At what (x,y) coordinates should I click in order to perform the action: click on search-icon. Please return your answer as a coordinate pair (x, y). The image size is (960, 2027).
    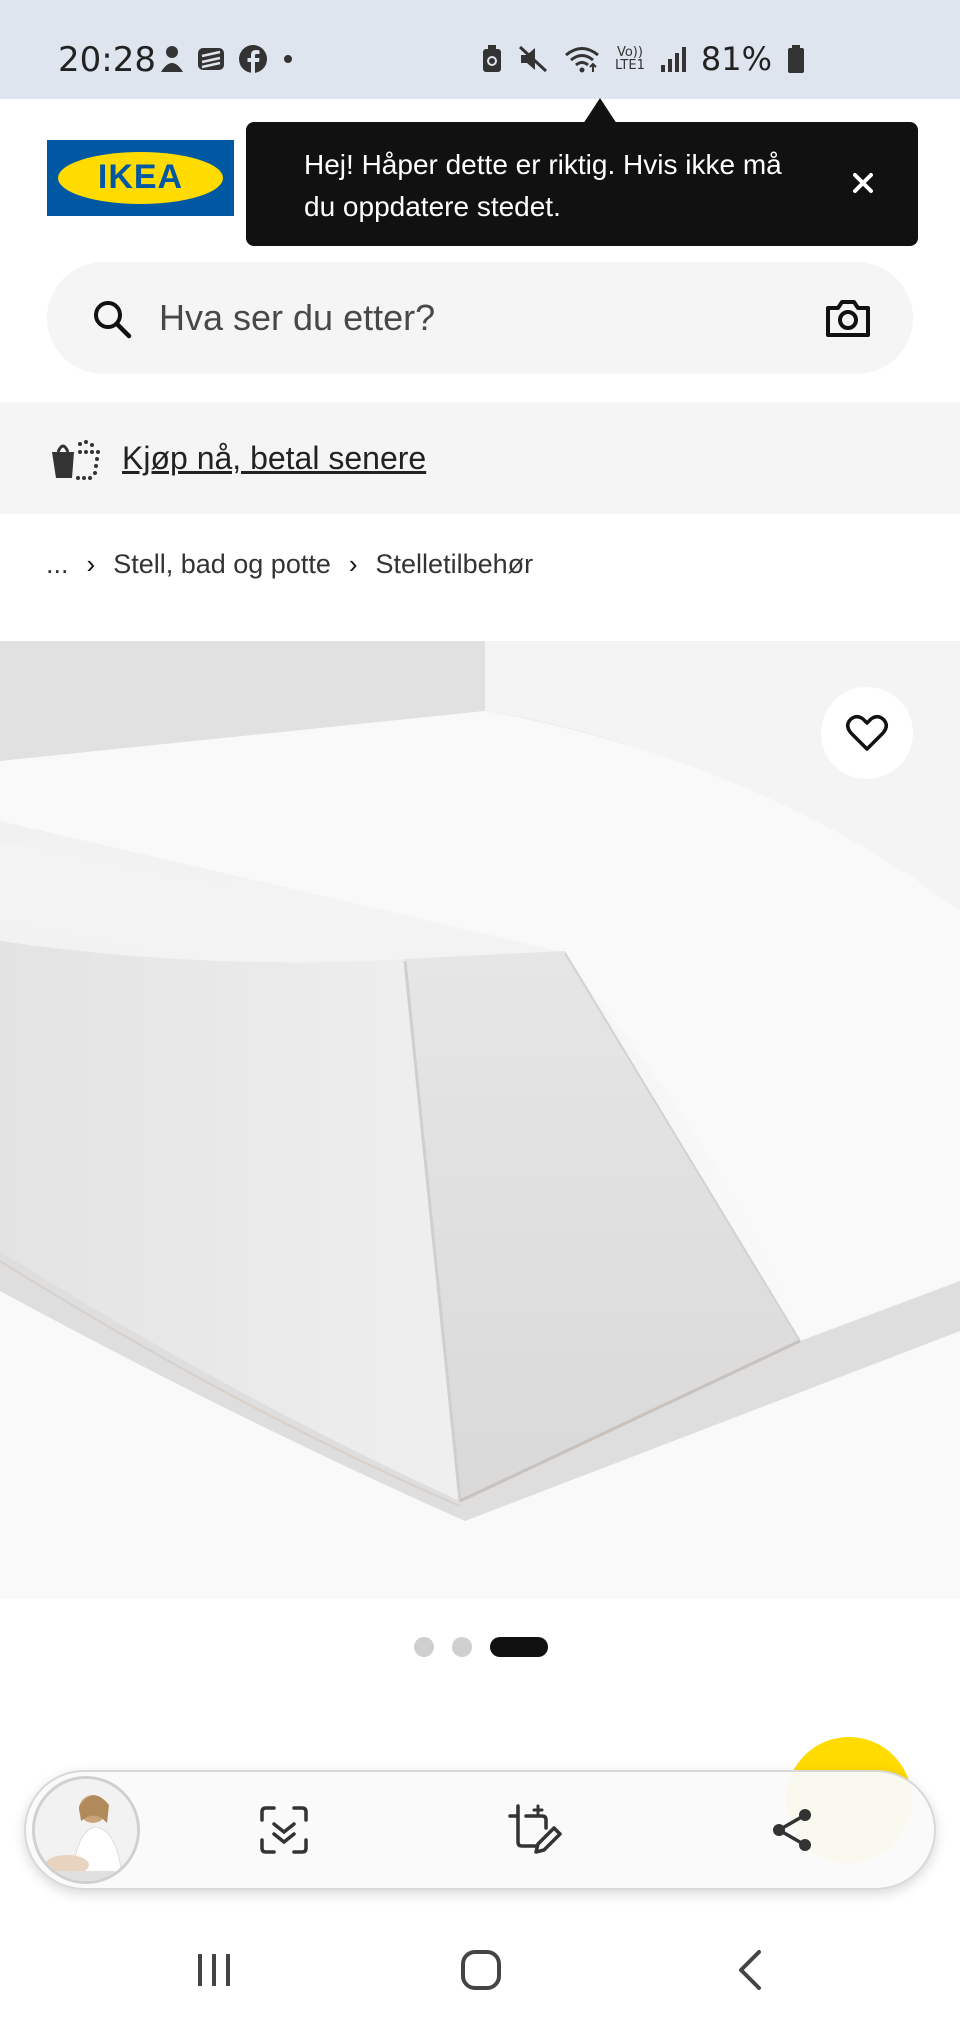
    Looking at the image, I should click on (113, 320).